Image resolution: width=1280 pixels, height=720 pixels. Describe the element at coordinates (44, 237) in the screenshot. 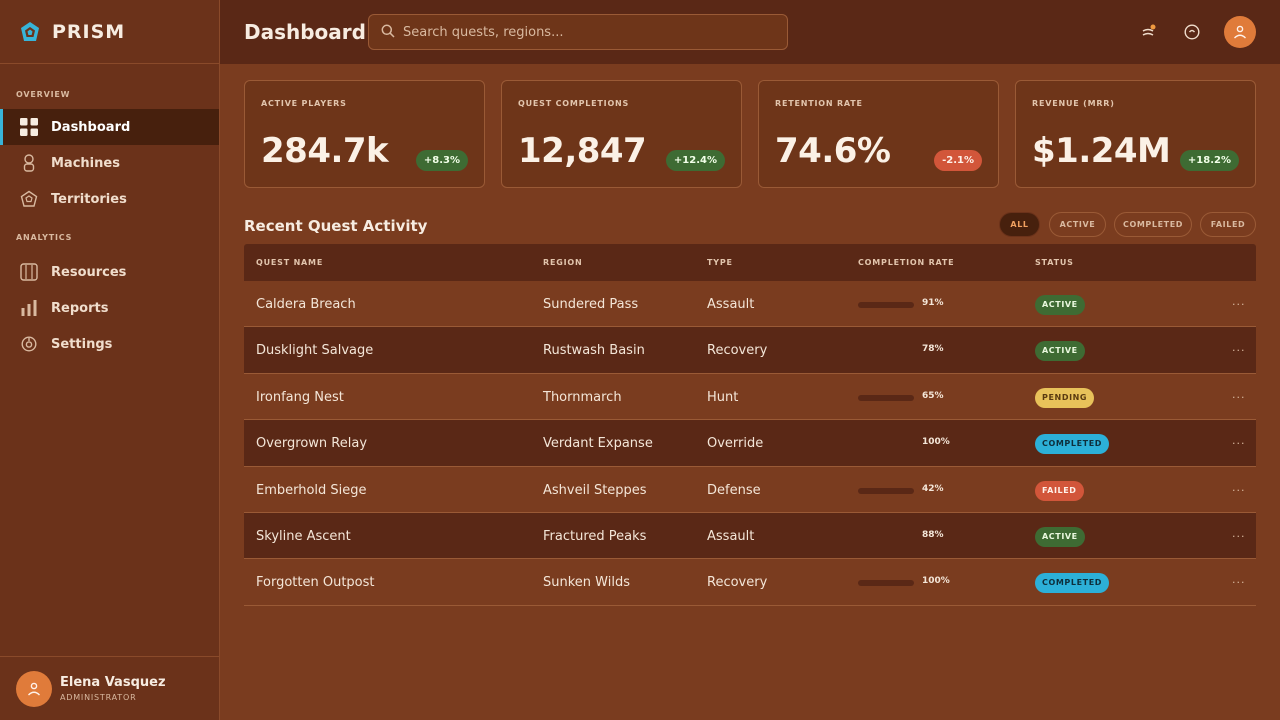

I see `nav-section-analytics: ANALYTICS` at that location.